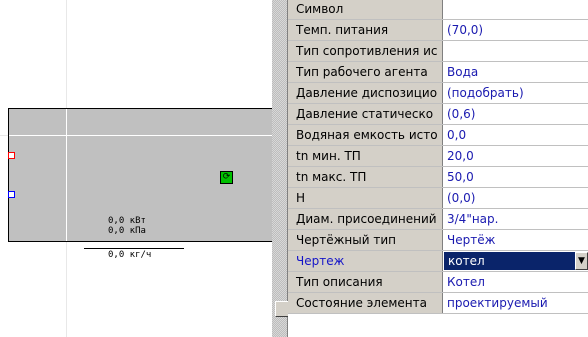 The width and height of the screenshot is (588, 337). What do you see at coordinates (365, 72) in the screenshot?
I see `property-name: Тип рабочего агента` at bounding box center [365, 72].